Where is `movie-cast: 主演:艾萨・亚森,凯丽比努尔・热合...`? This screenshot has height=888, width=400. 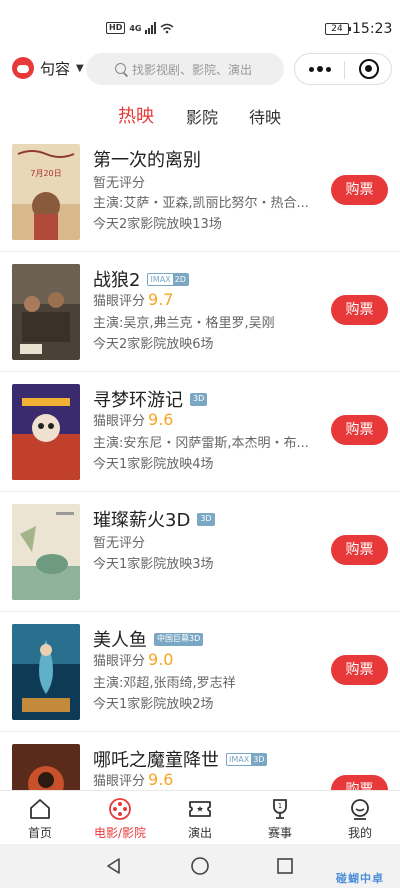
movie-cast: 主演:艾萨・亚森,凯丽比努尔・热合... is located at coordinates (201, 203).